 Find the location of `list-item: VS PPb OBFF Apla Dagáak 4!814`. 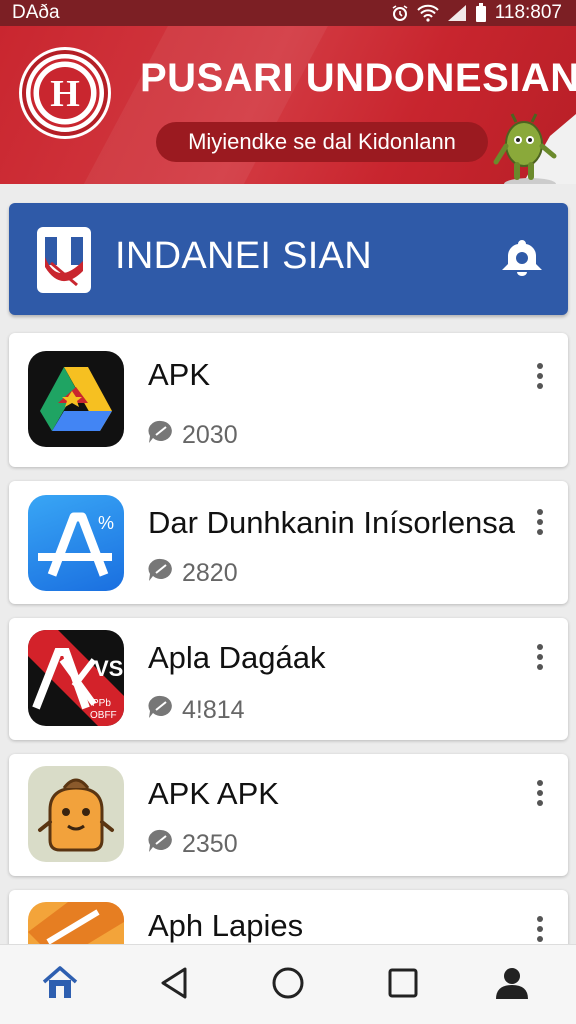

list-item: VS PPb OBFF Apla Dagáak 4!814 is located at coordinates (288, 679).